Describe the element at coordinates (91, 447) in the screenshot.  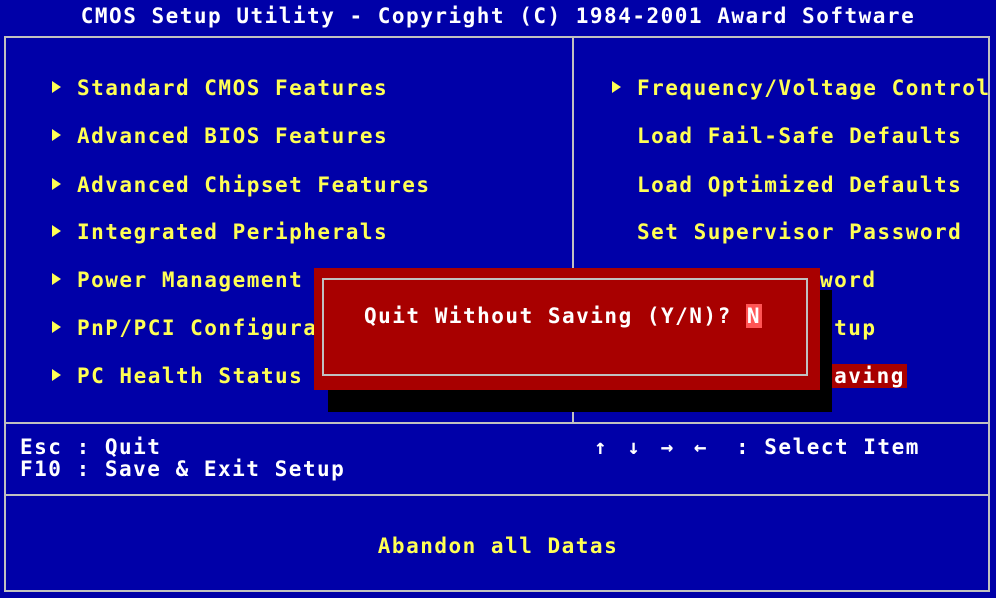
I see `help-esc-quit: Esc : Quit` at that location.